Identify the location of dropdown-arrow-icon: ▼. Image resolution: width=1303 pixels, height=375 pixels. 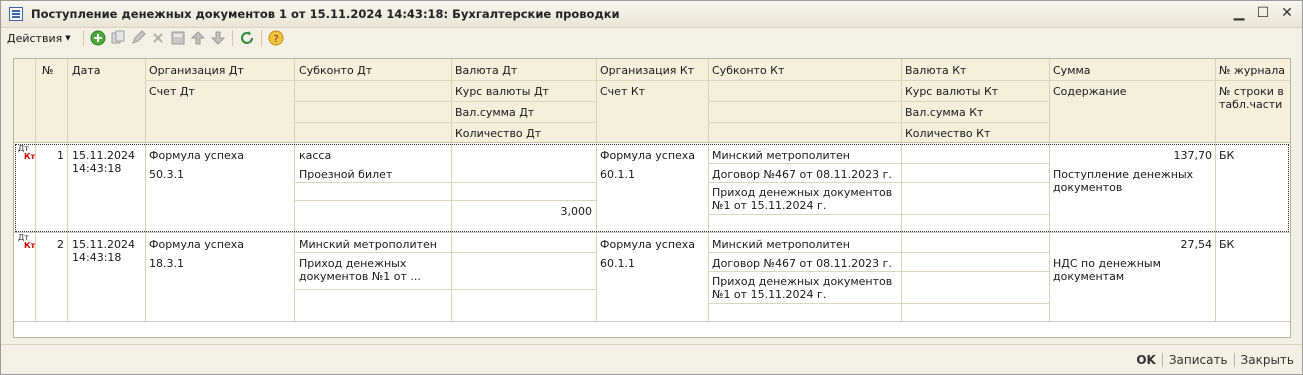
(68, 38).